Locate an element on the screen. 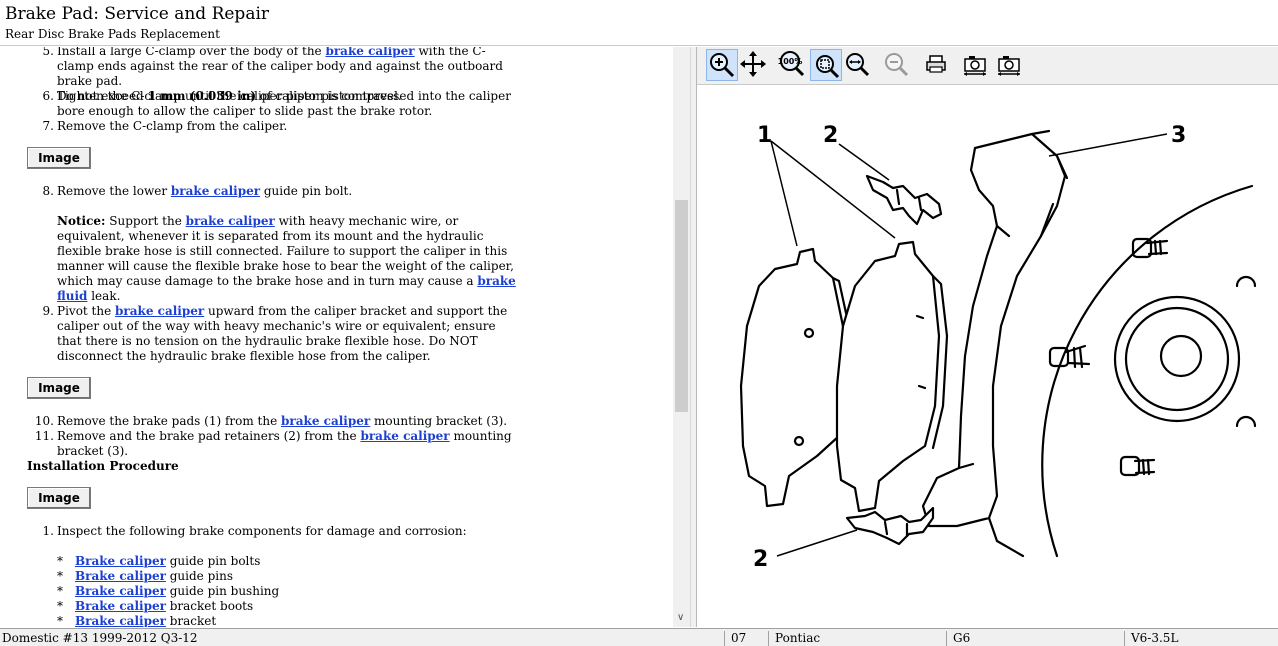 This screenshot has height=646, width=1278. zoom-100-button: 100% is located at coordinates (793, 65).